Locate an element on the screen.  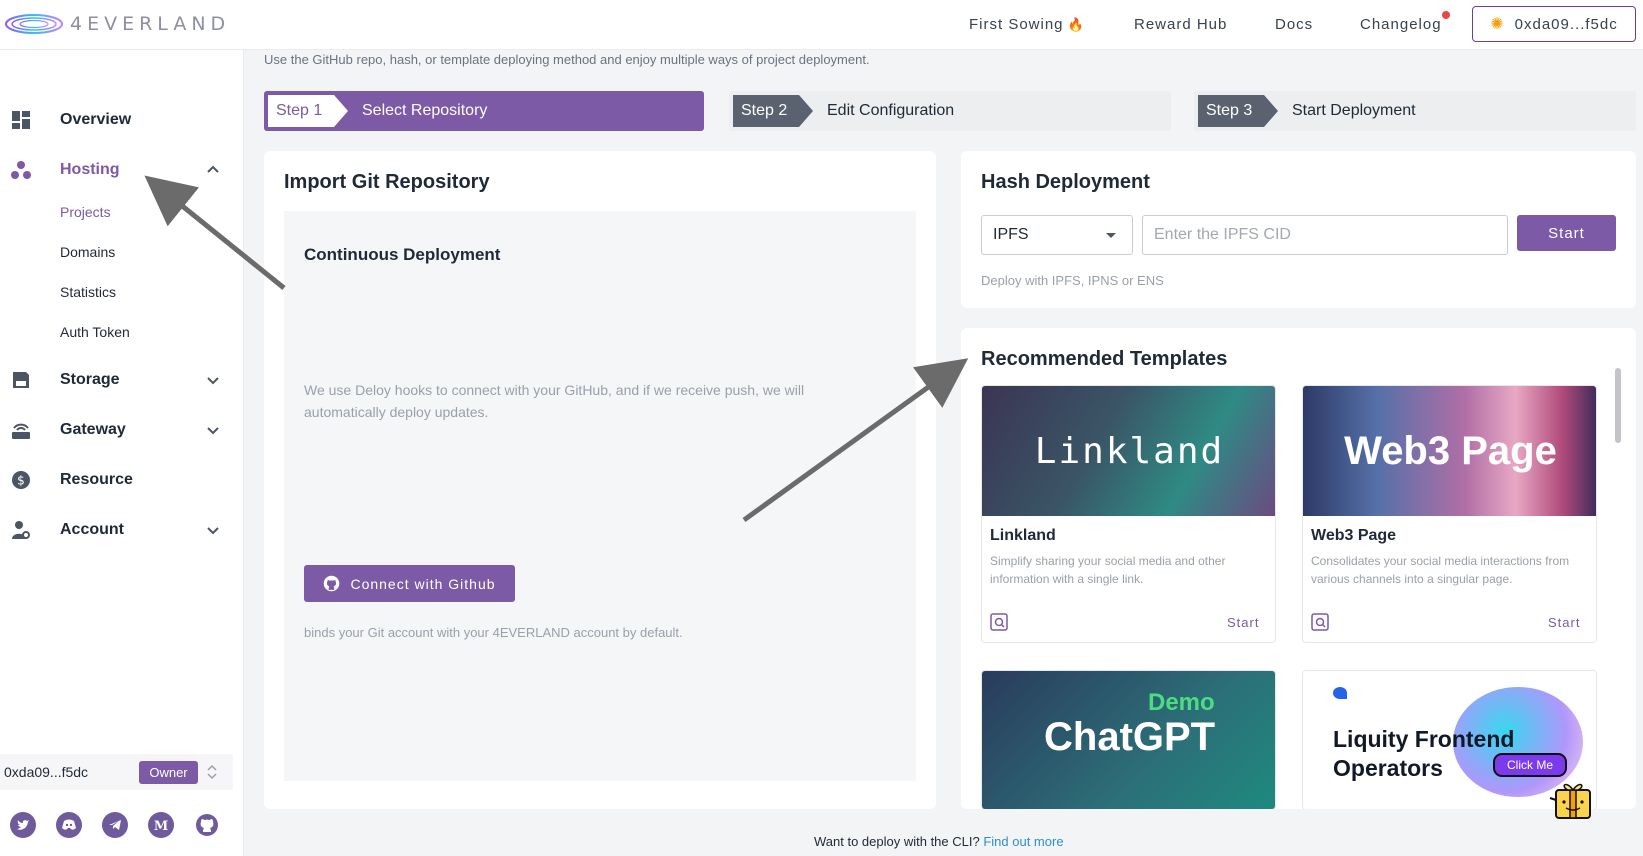
step-2-tag: Step 2 is located at coordinates (773, 111).